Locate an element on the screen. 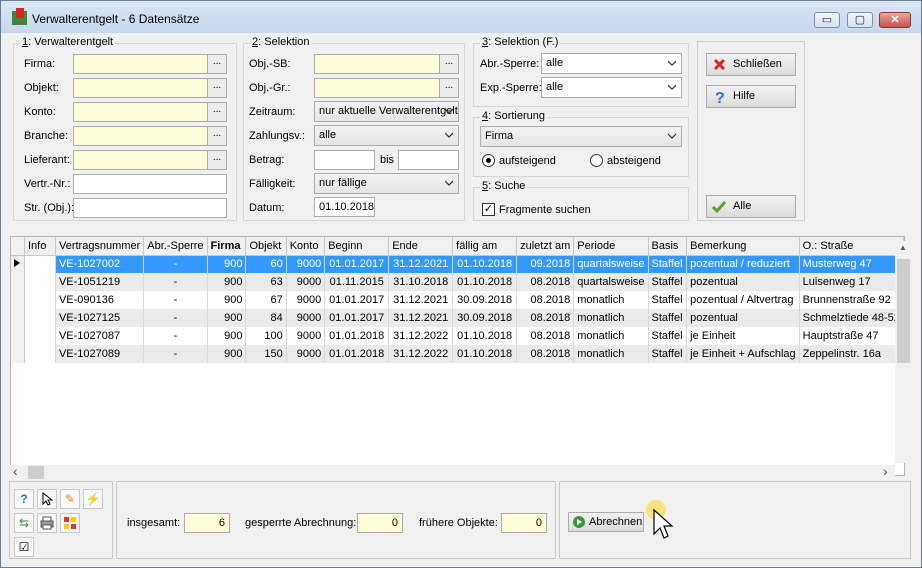 The height and width of the screenshot is (568, 922). table-cell: pozentual / Altvertrag is located at coordinates (743, 300).